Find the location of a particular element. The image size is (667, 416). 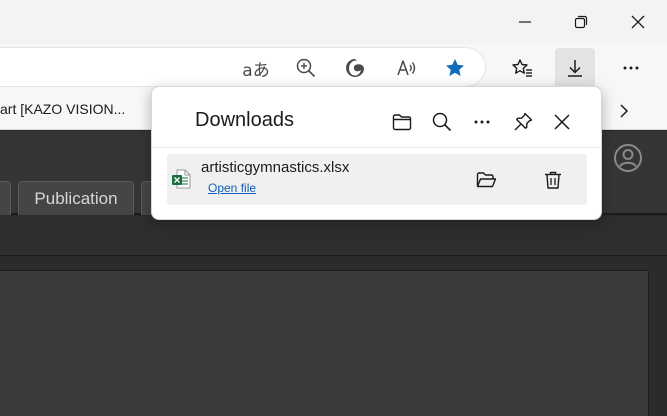

copilot-button is located at coordinates (355, 68).